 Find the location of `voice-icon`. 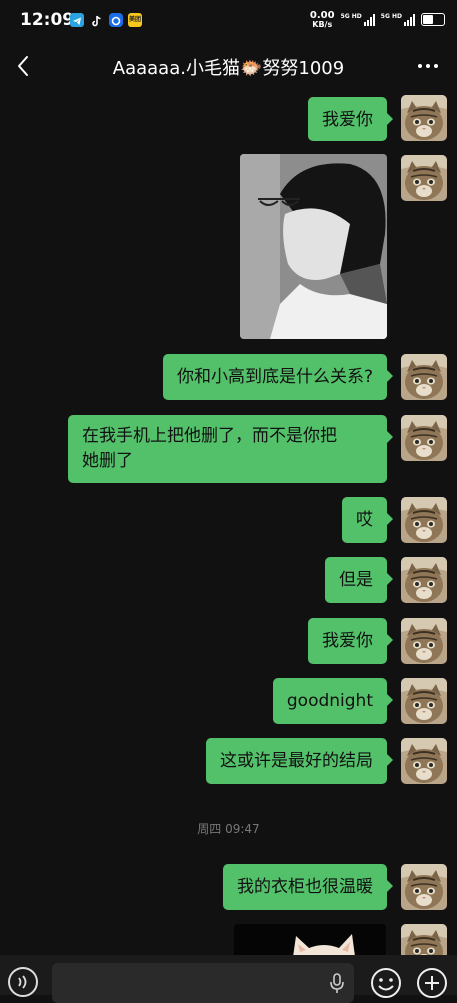

voice-icon is located at coordinates (23, 982).